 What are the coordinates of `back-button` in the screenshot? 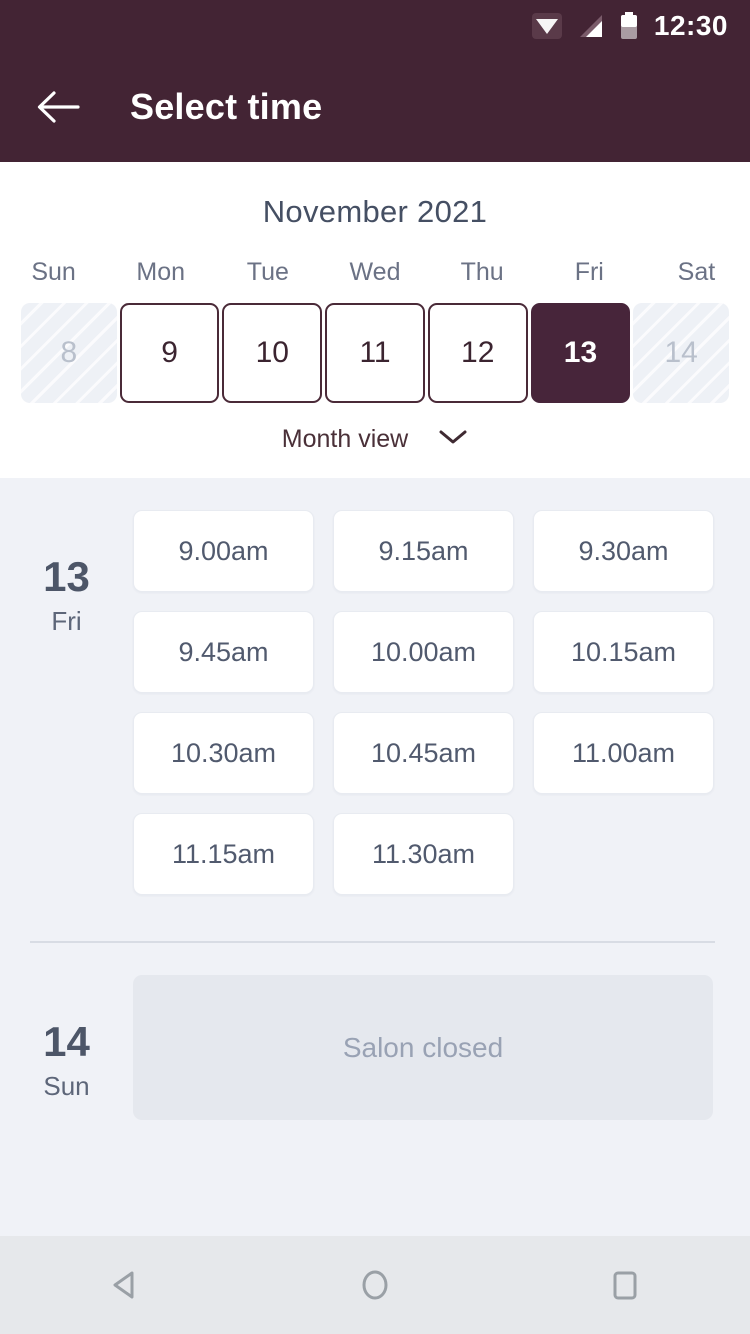 It's located at (58, 107).